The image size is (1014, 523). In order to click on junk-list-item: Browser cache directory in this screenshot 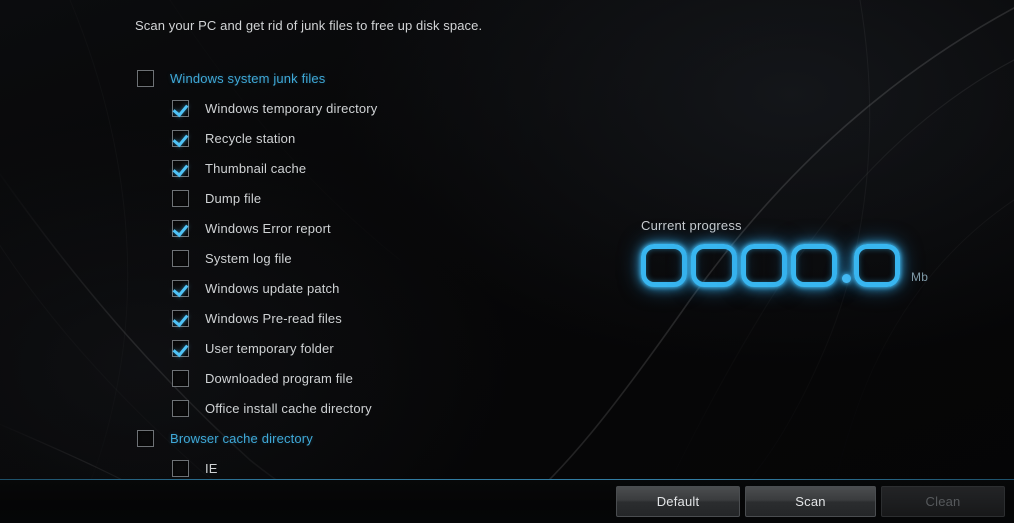, I will do `click(280, 438)`.